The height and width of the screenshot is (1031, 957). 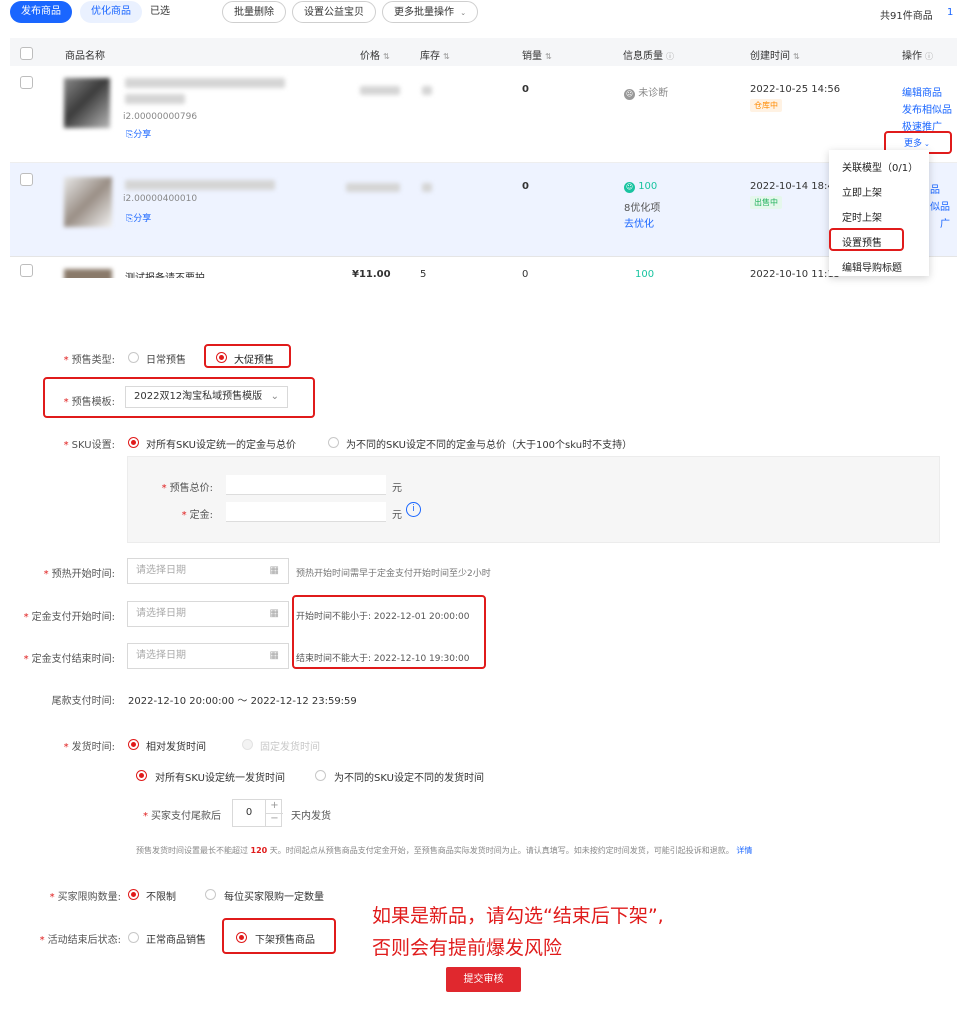 What do you see at coordinates (93, 747) in the screenshot?
I see `ship-label-text: 发货时间:` at bounding box center [93, 747].